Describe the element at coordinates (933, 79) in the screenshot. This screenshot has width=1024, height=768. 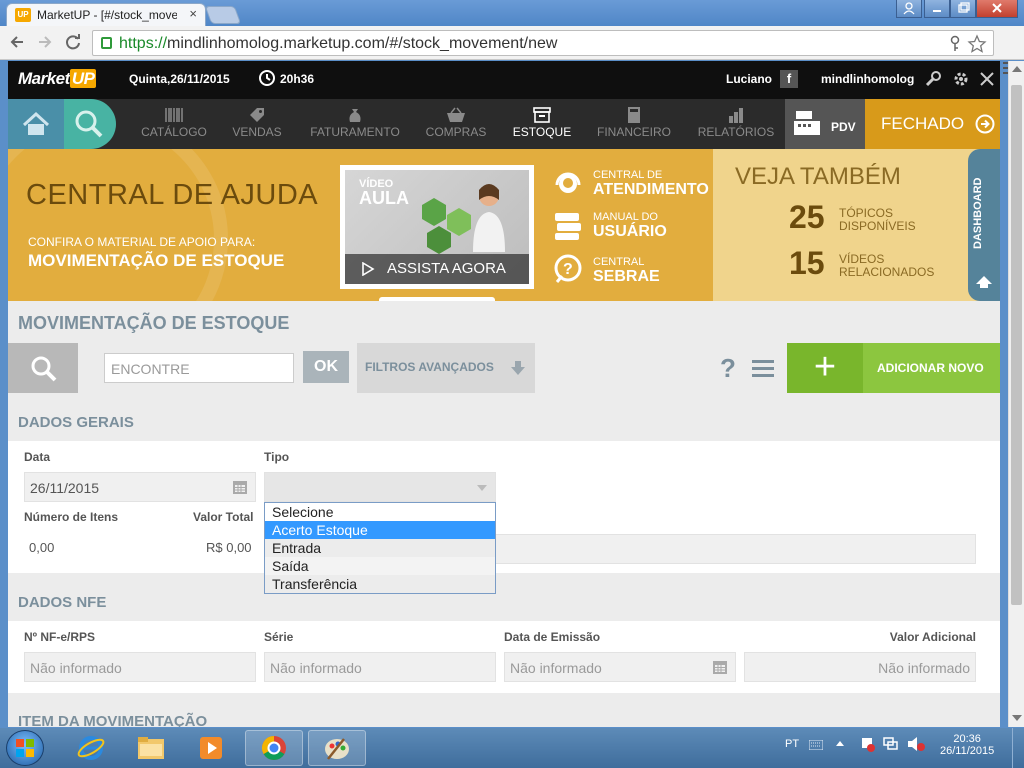
I see `wrench-icon` at that location.